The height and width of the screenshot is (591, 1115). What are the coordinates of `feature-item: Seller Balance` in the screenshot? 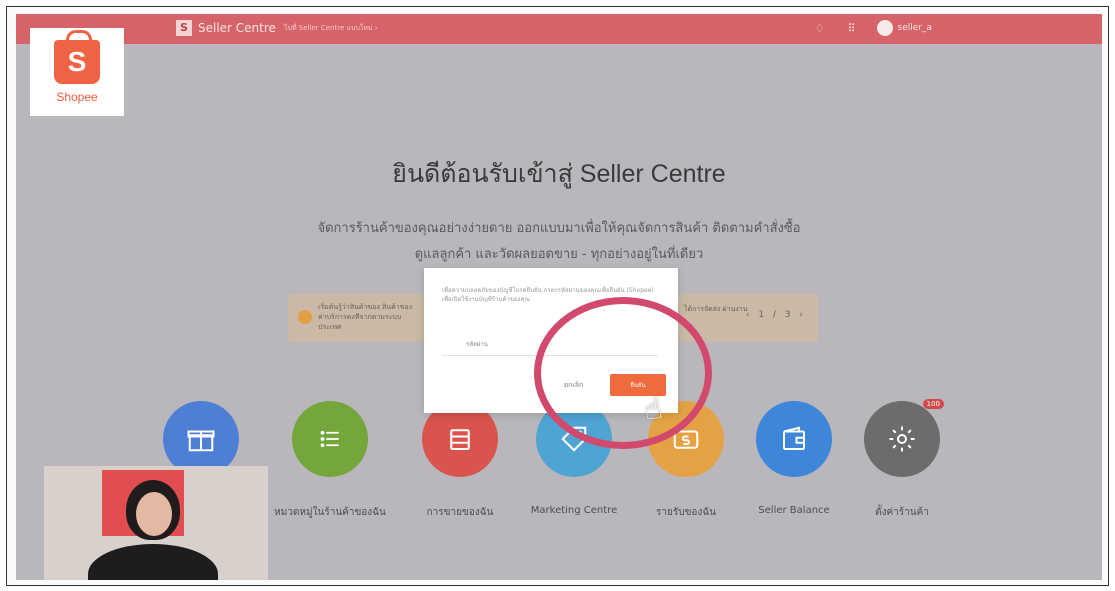 It's located at (794, 458).